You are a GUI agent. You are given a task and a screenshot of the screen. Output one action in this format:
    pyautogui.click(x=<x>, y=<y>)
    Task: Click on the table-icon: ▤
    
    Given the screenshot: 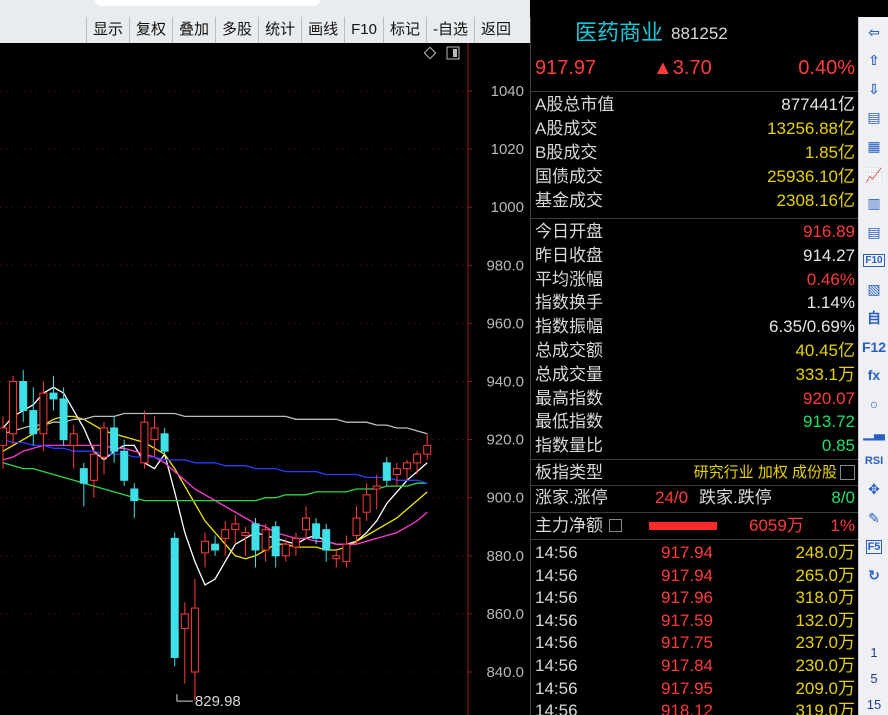 What is the action you would take?
    pyautogui.click(x=874, y=232)
    